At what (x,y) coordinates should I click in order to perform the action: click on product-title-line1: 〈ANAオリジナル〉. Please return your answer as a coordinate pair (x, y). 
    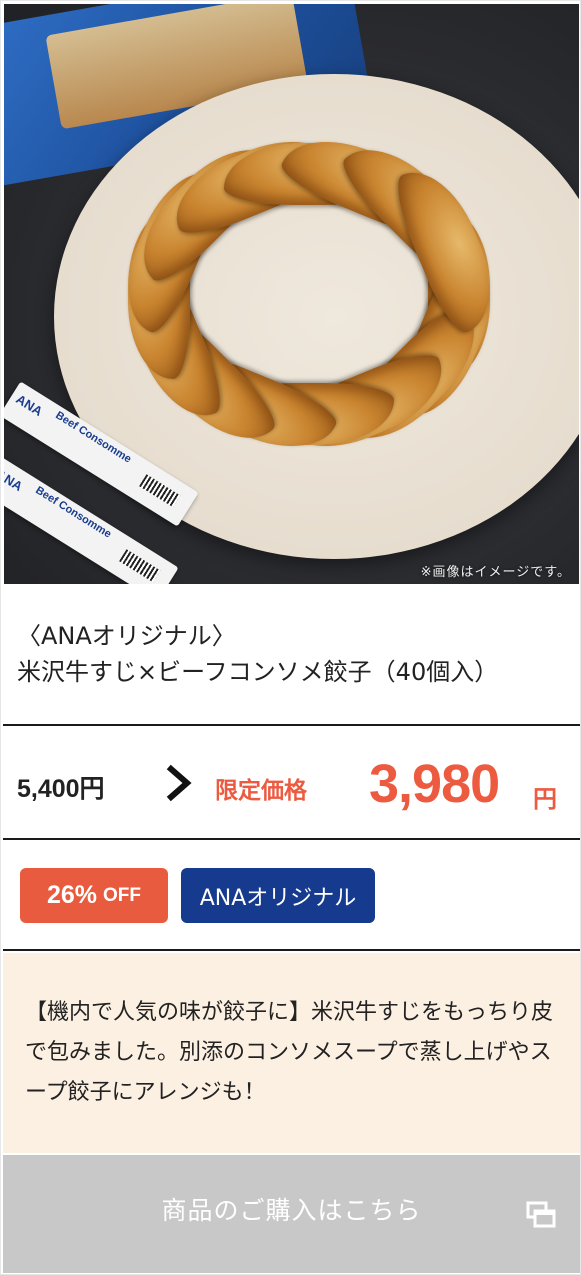
    Looking at the image, I should click on (126, 636).